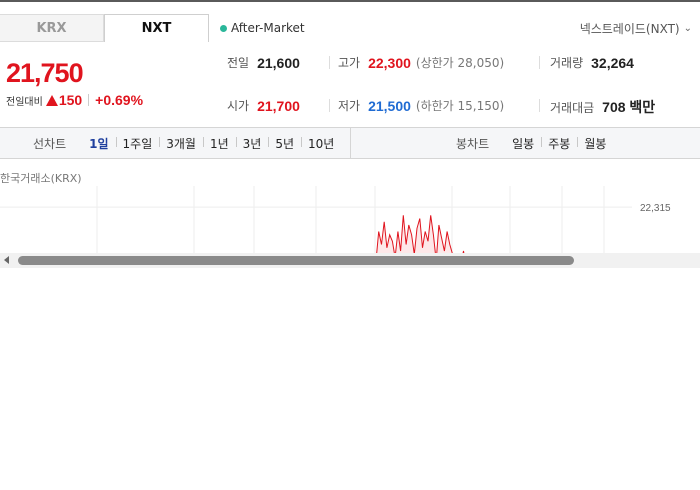 This screenshot has width=700, height=490. What do you see at coordinates (223, 28) in the screenshot?
I see `status-dot-icon` at bounding box center [223, 28].